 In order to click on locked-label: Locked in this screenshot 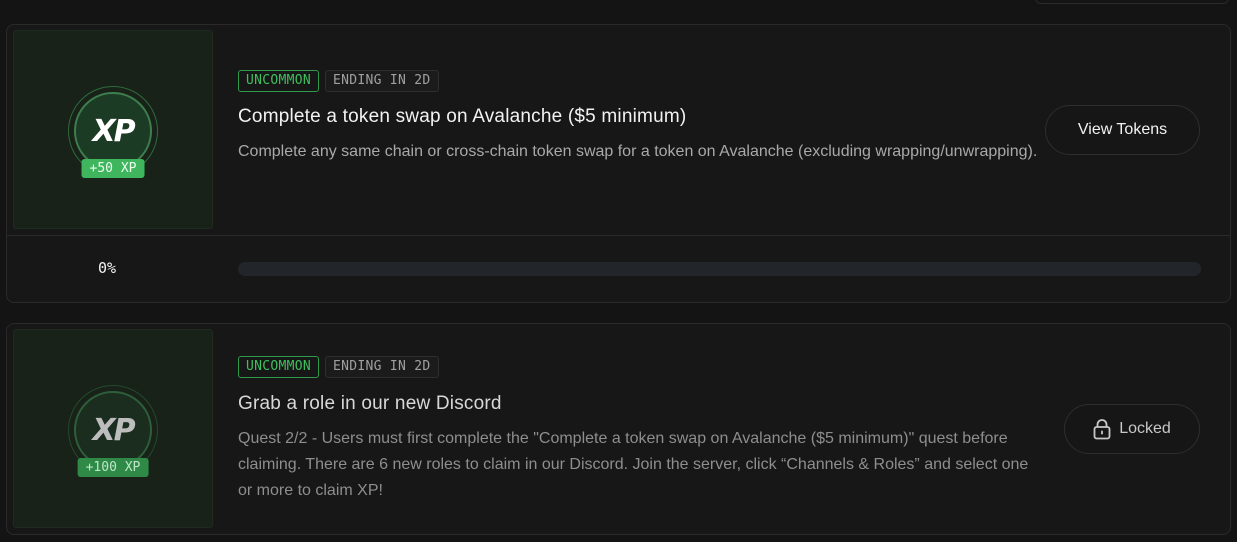, I will do `click(1145, 428)`.